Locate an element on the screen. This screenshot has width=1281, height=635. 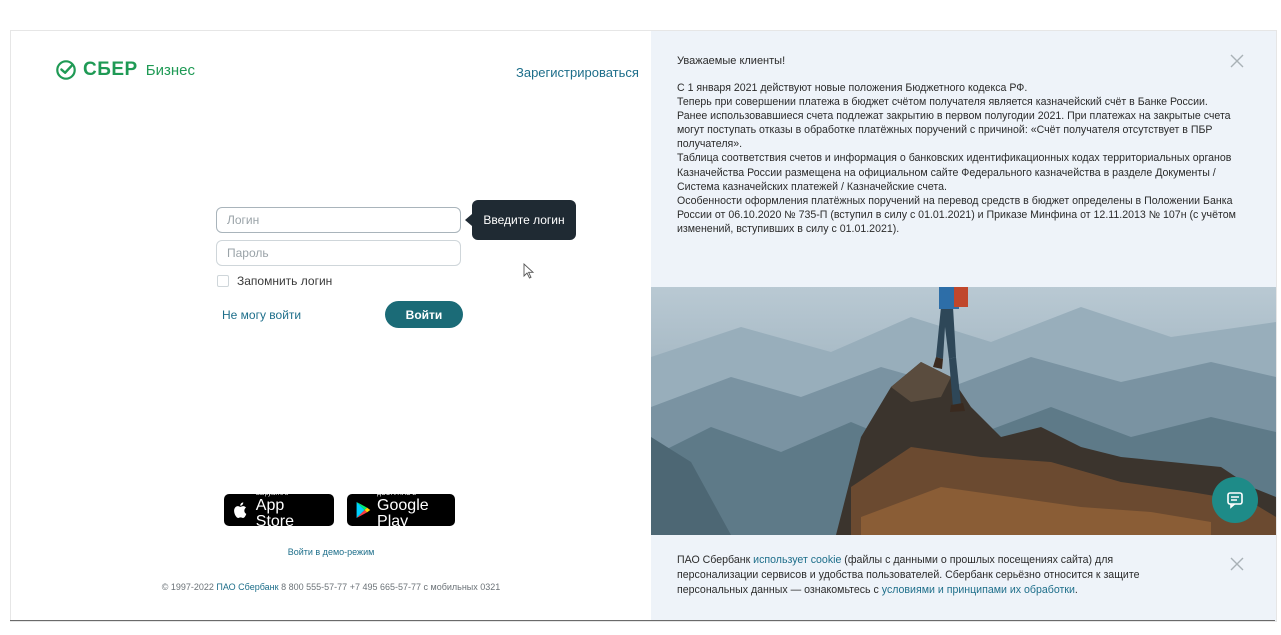
footer-mobile: с мобильных 0321 is located at coordinates (462, 587).